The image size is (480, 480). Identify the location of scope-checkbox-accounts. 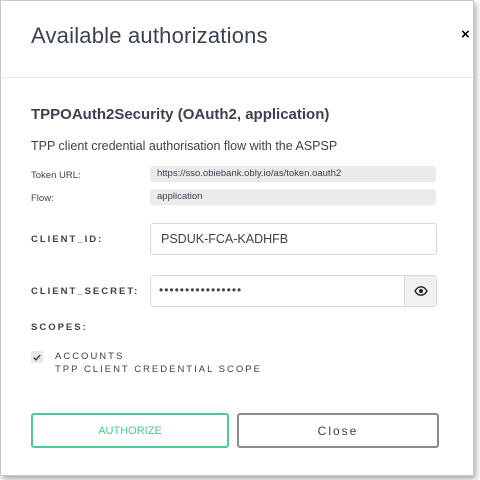
(37, 357).